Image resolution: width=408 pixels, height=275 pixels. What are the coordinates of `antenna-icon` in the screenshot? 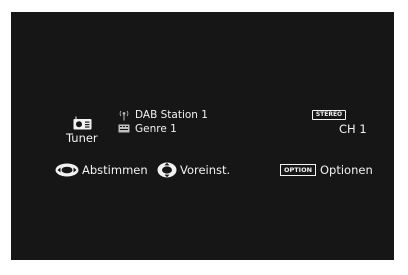 It's located at (124, 115).